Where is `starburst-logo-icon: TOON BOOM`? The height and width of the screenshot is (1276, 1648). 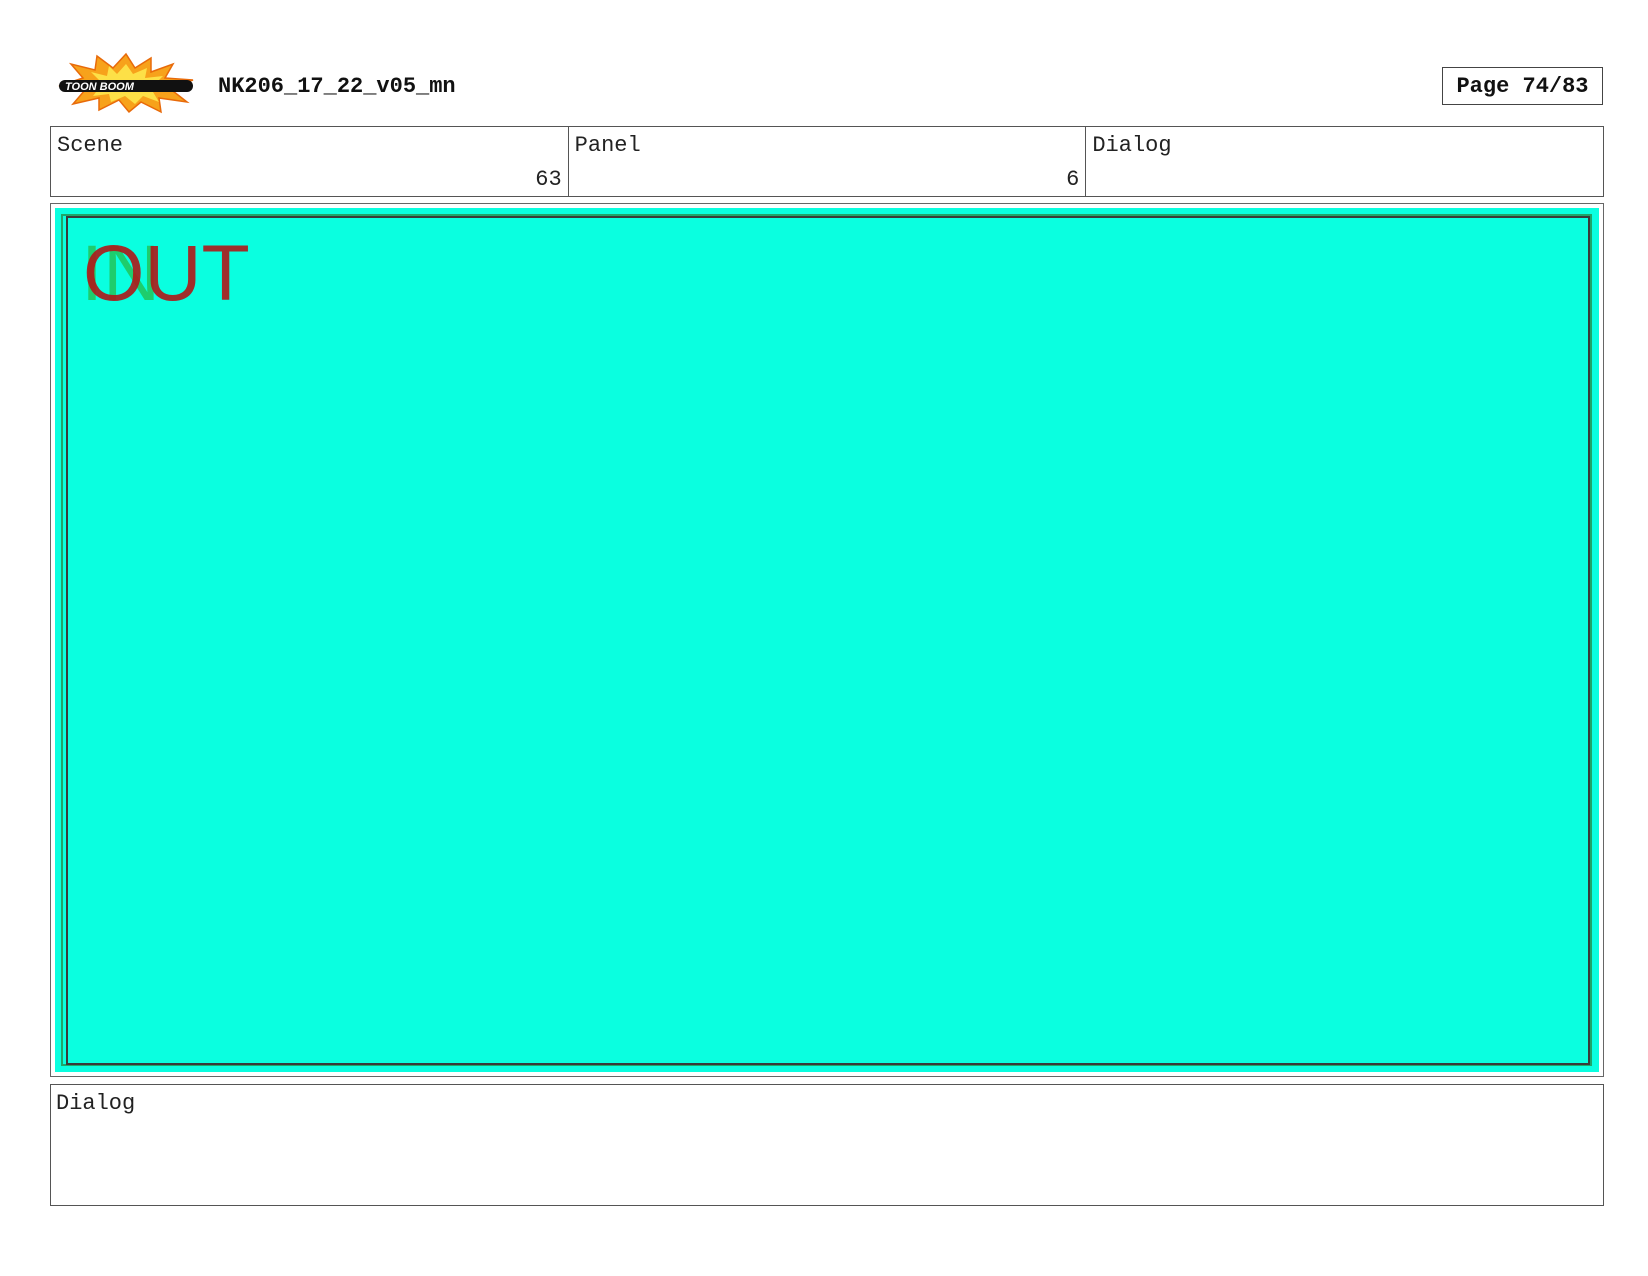 starburst-logo-icon: TOON BOOM is located at coordinates (126, 83).